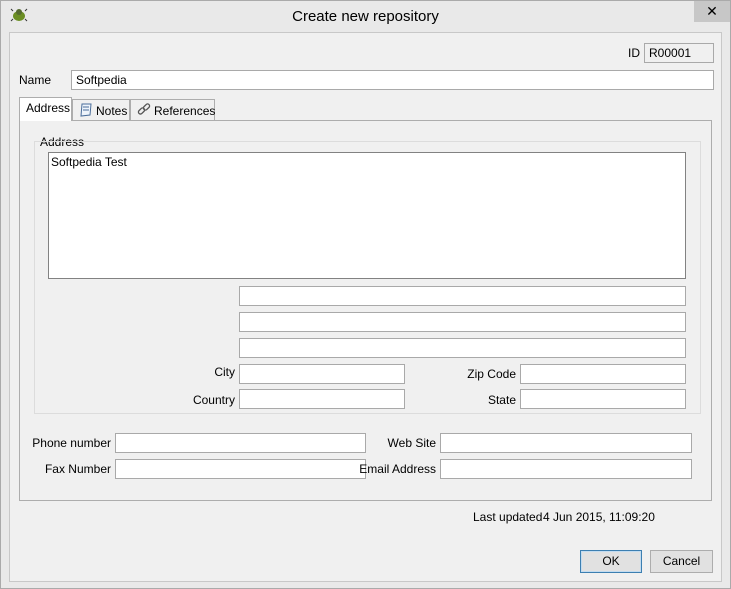 Image resolution: width=731 pixels, height=589 pixels. What do you see at coordinates (566, 469) in the screenshot?
I see `email-input` at bounding box center [566, 469].